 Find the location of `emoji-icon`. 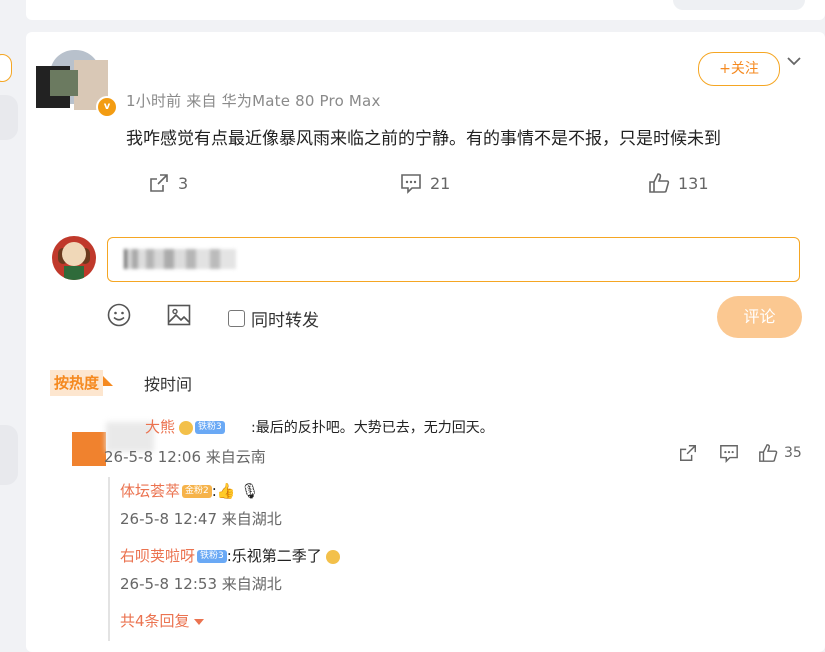

emoji-icon is located at coordinates (119, 315).